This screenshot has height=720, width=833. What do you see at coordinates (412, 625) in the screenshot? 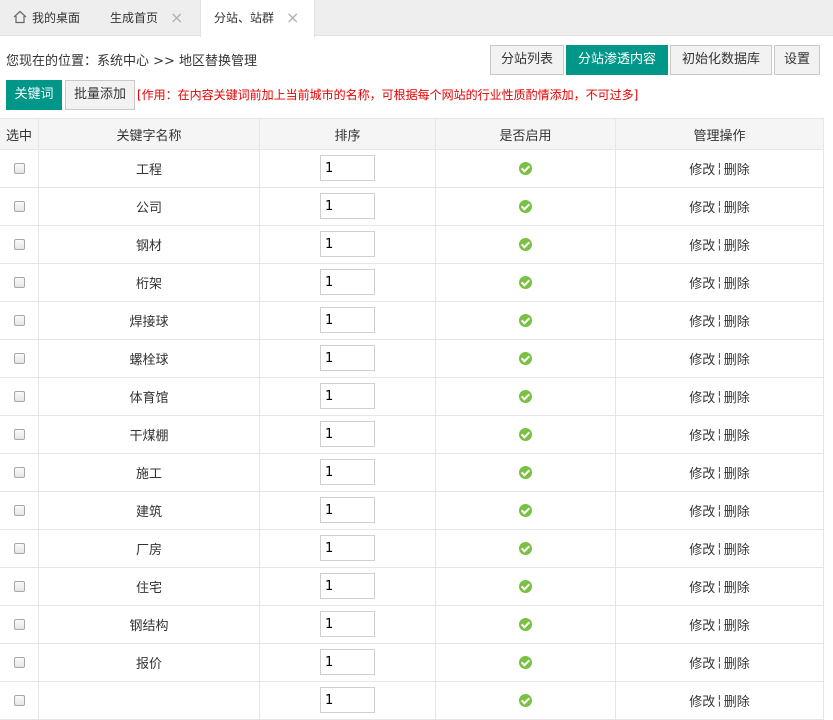
I see `table-row: 钢结构 修改¦删除` at bounding box center [412, 625].